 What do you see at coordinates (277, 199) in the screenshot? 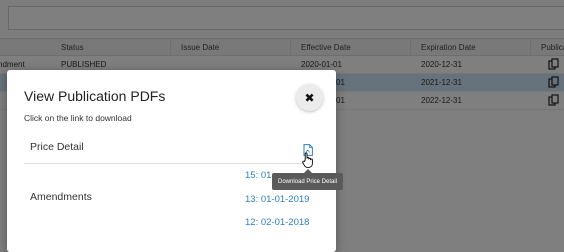
I see `amendment-link: 13: 01-01-2019` at bounding box center [277, 199].